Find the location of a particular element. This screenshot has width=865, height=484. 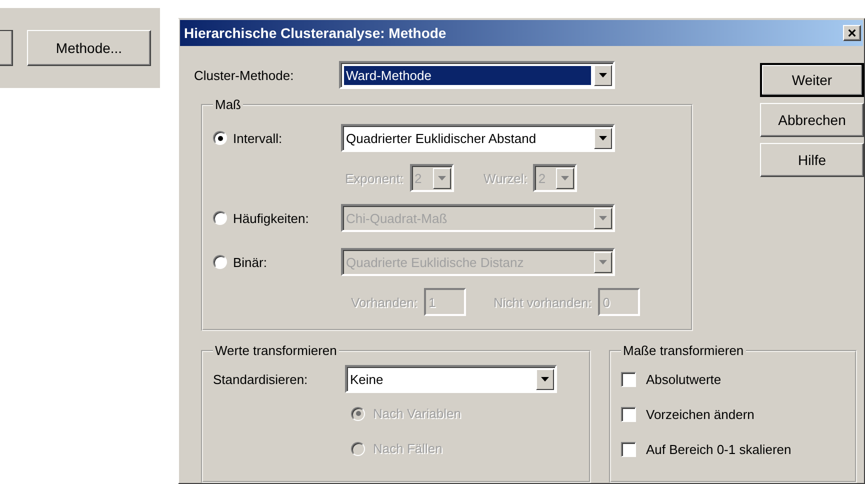

field-label: Standardisieren: is located at coordinates (261, 379).